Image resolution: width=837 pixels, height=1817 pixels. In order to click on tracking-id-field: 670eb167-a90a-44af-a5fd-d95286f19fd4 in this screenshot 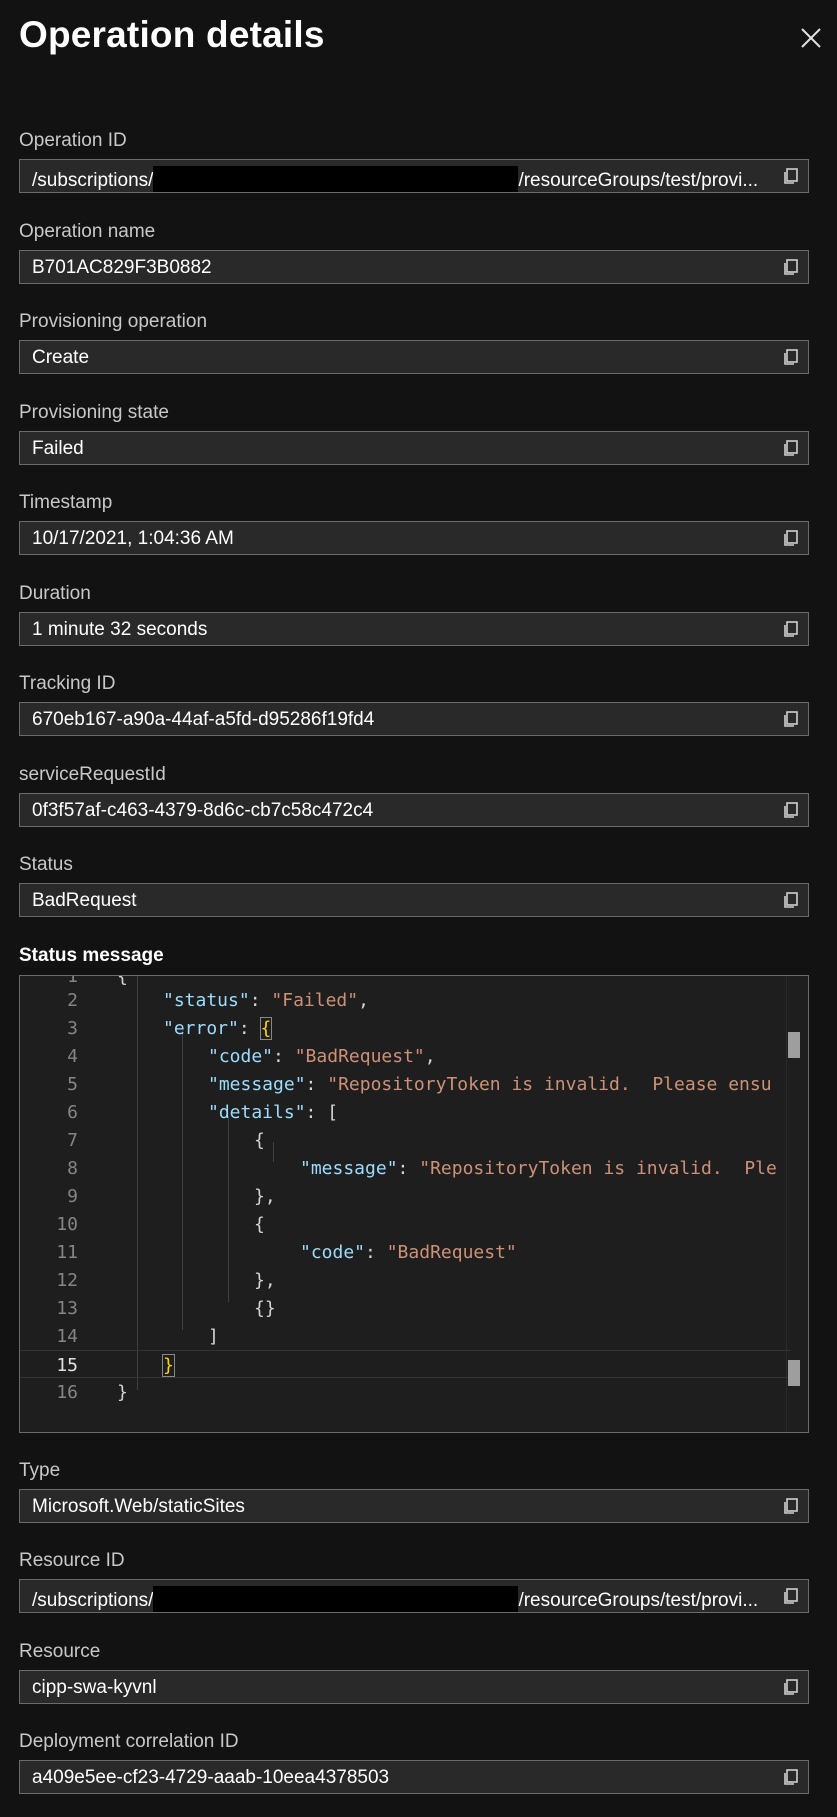, I will do `click(414, 719)`.